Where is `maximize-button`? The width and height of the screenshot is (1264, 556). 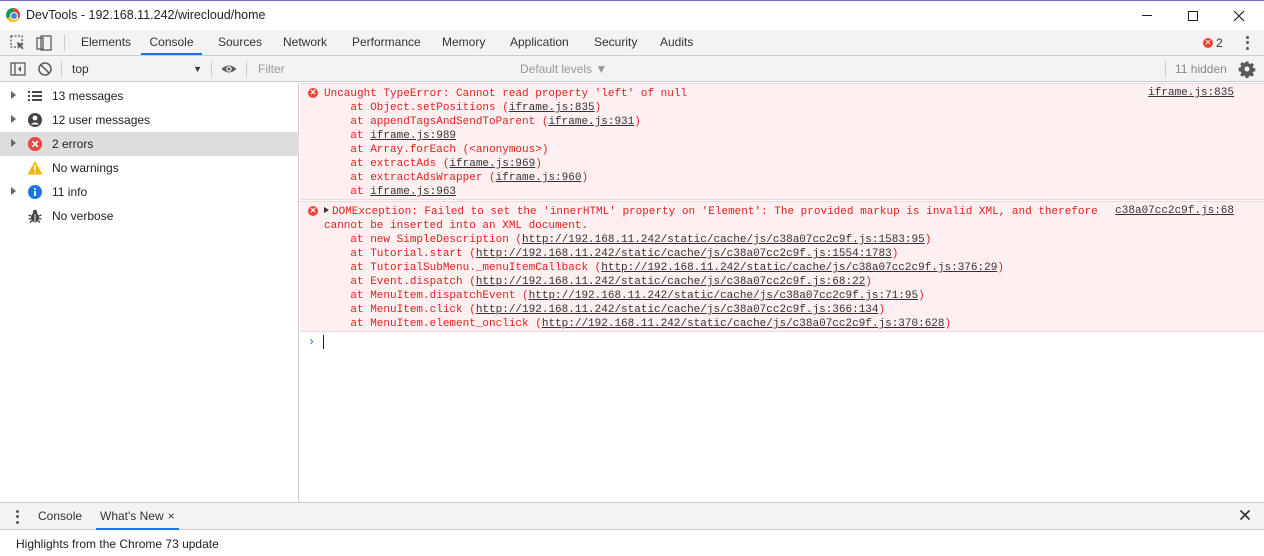
maximize-button is located at coordinates (1193, 15).